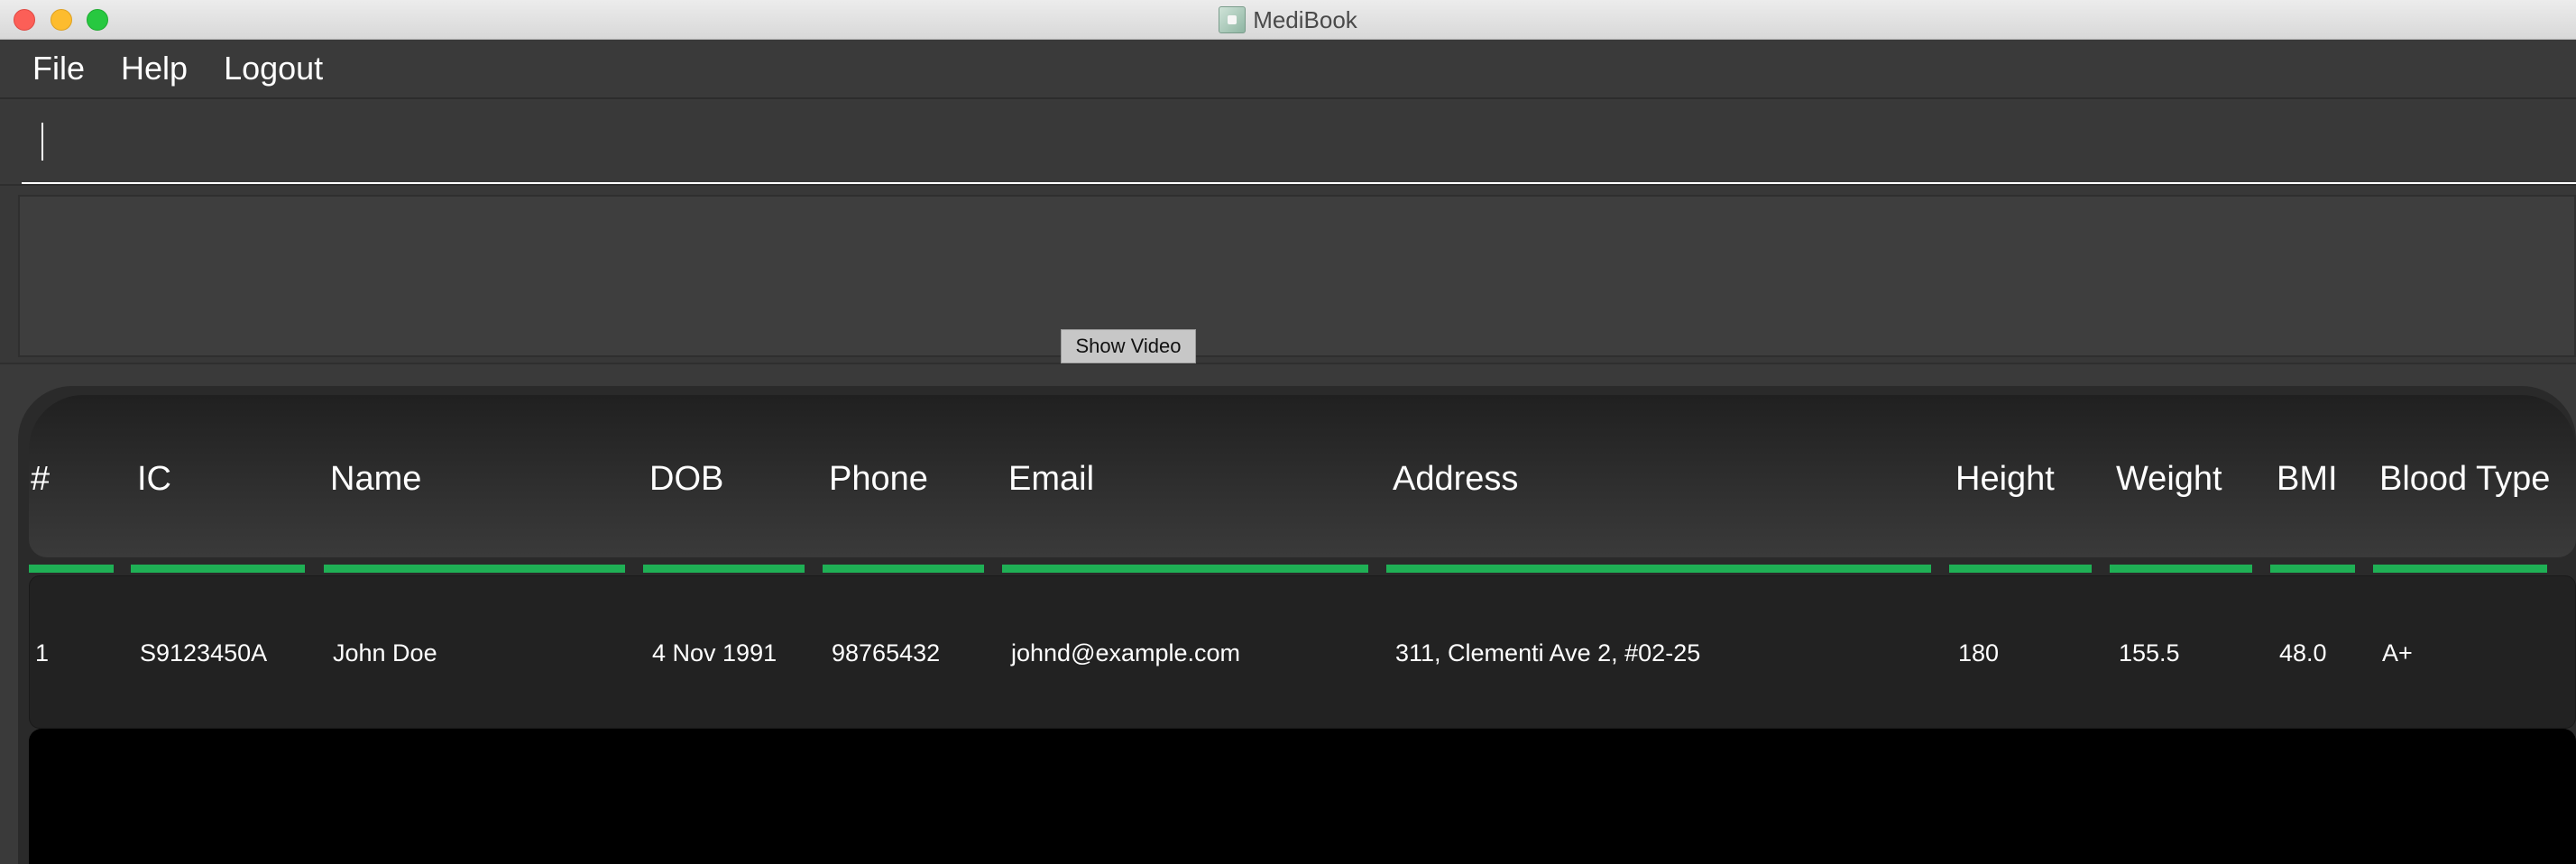 This screenshot has height=864, width=2576. What do you see at coordinates (2303, 652) in the screenshot?
I see `cell-bmi: 48.0` at bounding box center [2303, 652].